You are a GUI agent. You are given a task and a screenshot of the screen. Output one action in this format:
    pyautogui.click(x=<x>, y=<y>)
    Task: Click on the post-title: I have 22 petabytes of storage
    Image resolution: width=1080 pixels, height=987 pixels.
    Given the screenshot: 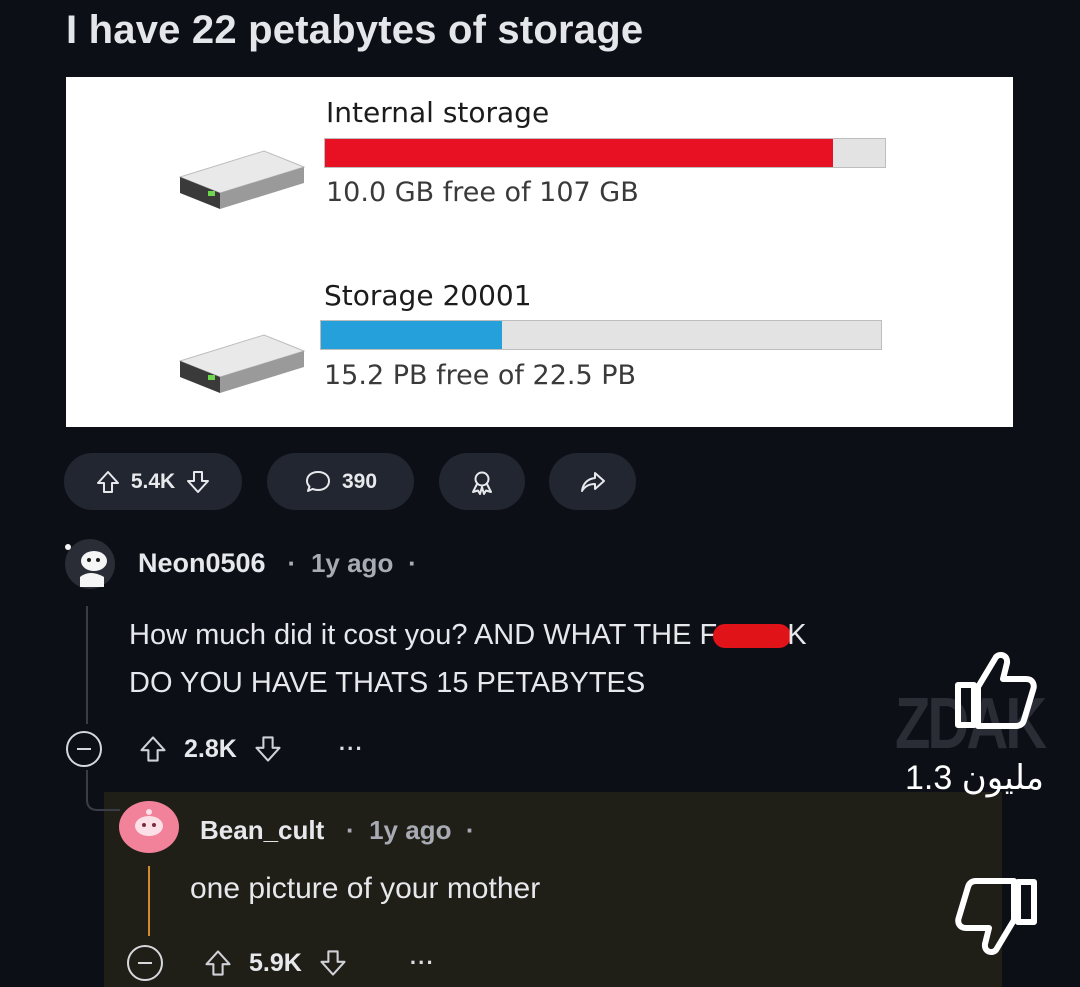 What is the action you would take?
    pyautogui.click(x=355, y=30)
    